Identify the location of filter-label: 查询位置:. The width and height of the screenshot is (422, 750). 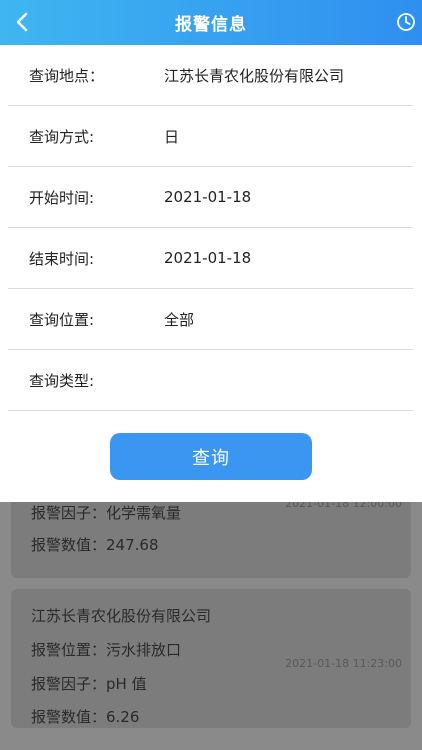
(62, 319).